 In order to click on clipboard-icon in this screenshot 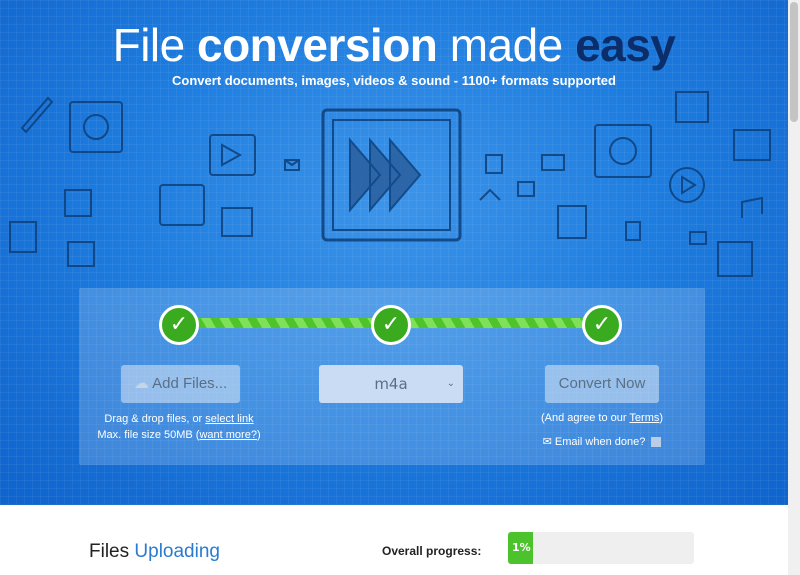, I will do `click(572, 222)`.